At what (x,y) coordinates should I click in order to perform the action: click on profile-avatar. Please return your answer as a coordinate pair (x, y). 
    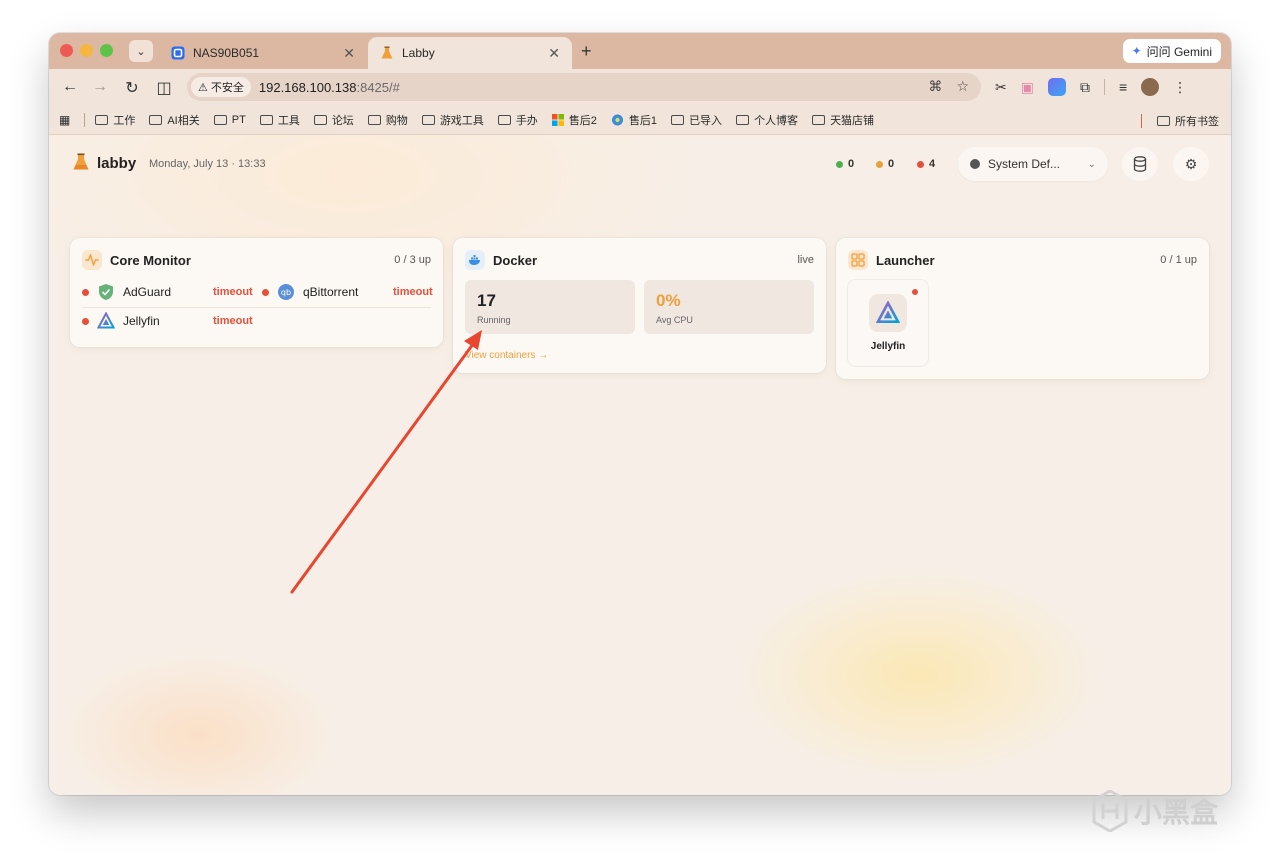
    Looking at the image, I should click on (1150, 87).